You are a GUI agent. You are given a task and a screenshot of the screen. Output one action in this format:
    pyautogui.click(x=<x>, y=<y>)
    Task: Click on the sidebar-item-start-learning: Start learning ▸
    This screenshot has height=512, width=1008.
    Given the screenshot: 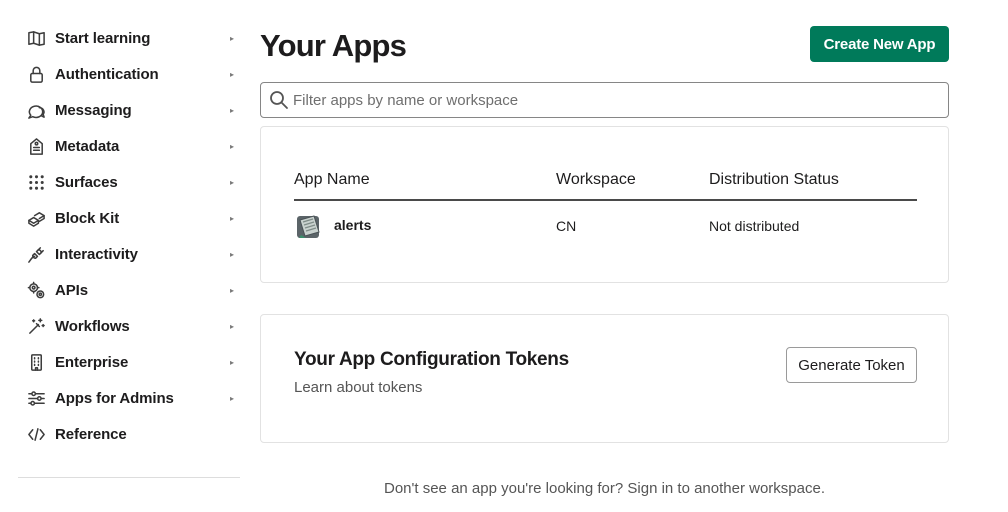 What is the action you would take?
    pyautogui.click(x=129, y=38)
    